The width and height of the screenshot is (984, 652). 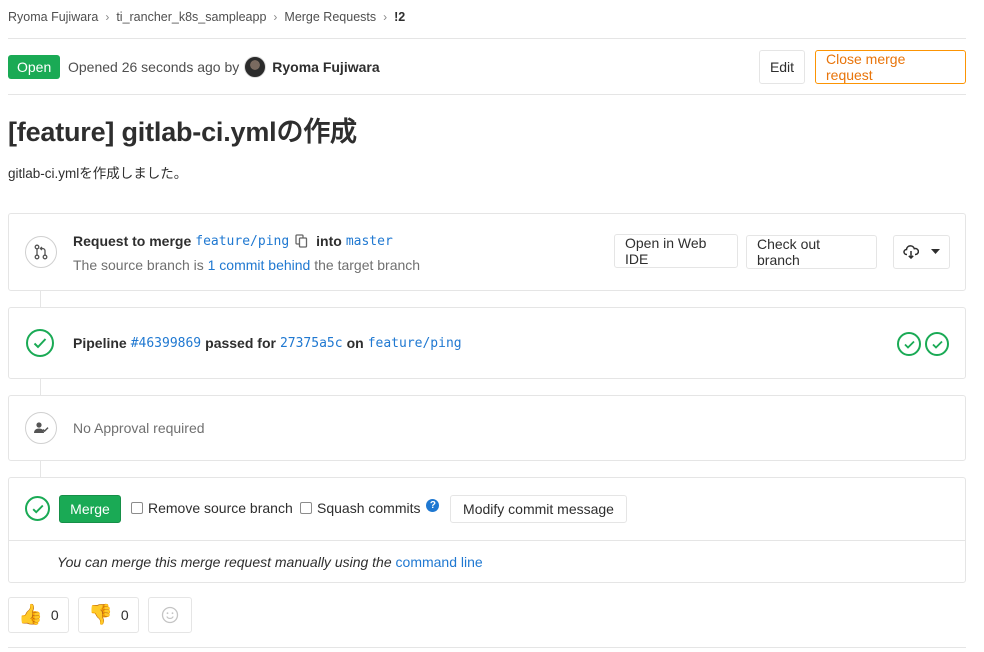 What do you see at coordinates (415, 343) in the screenshot?
I see `pipeline-branch-link: feature/ping` at bounding box center [415, 343].